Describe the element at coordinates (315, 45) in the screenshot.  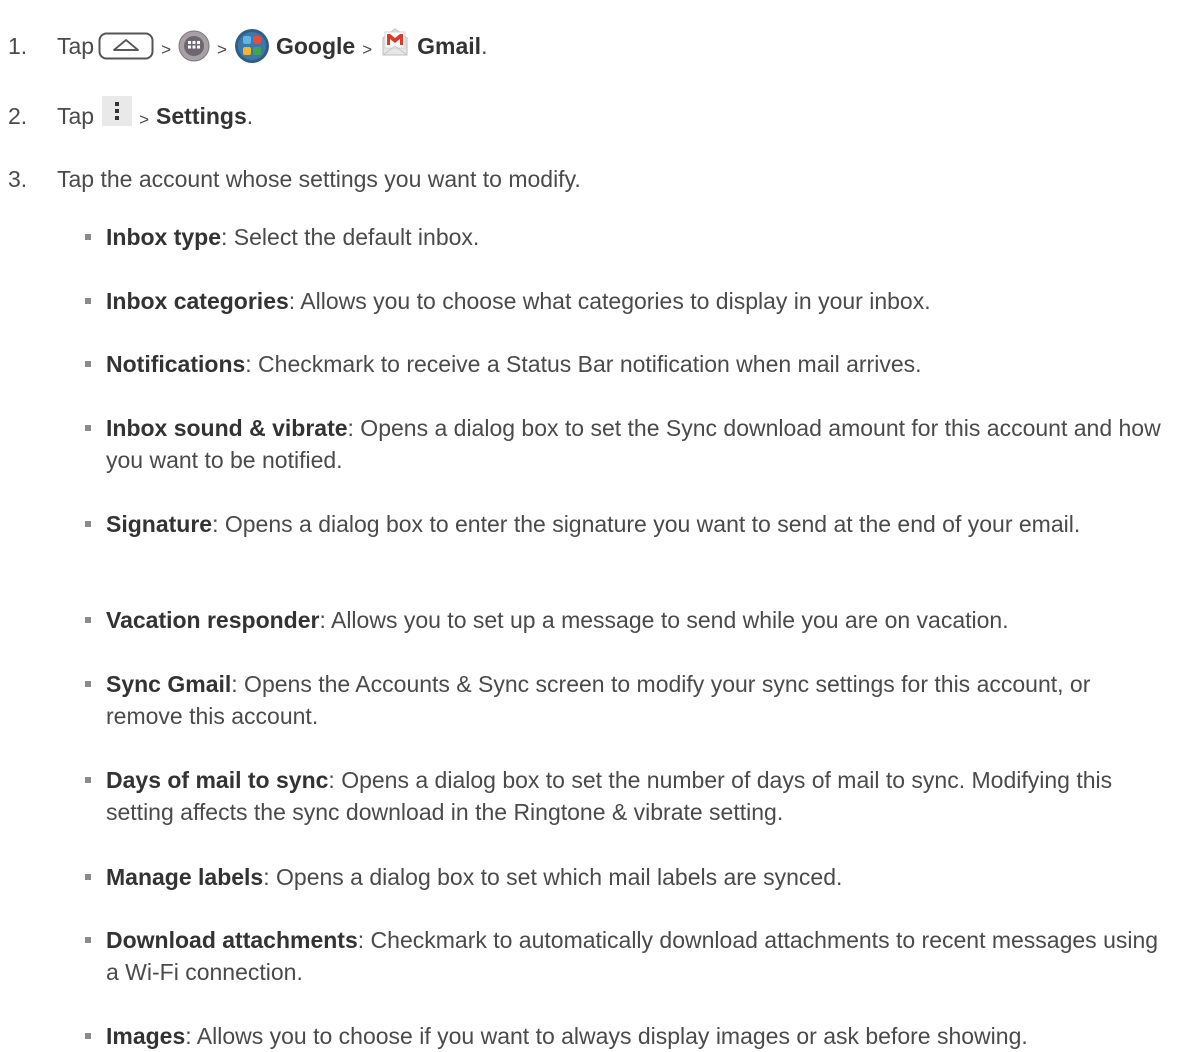
I see `google-label: Google` at that location.